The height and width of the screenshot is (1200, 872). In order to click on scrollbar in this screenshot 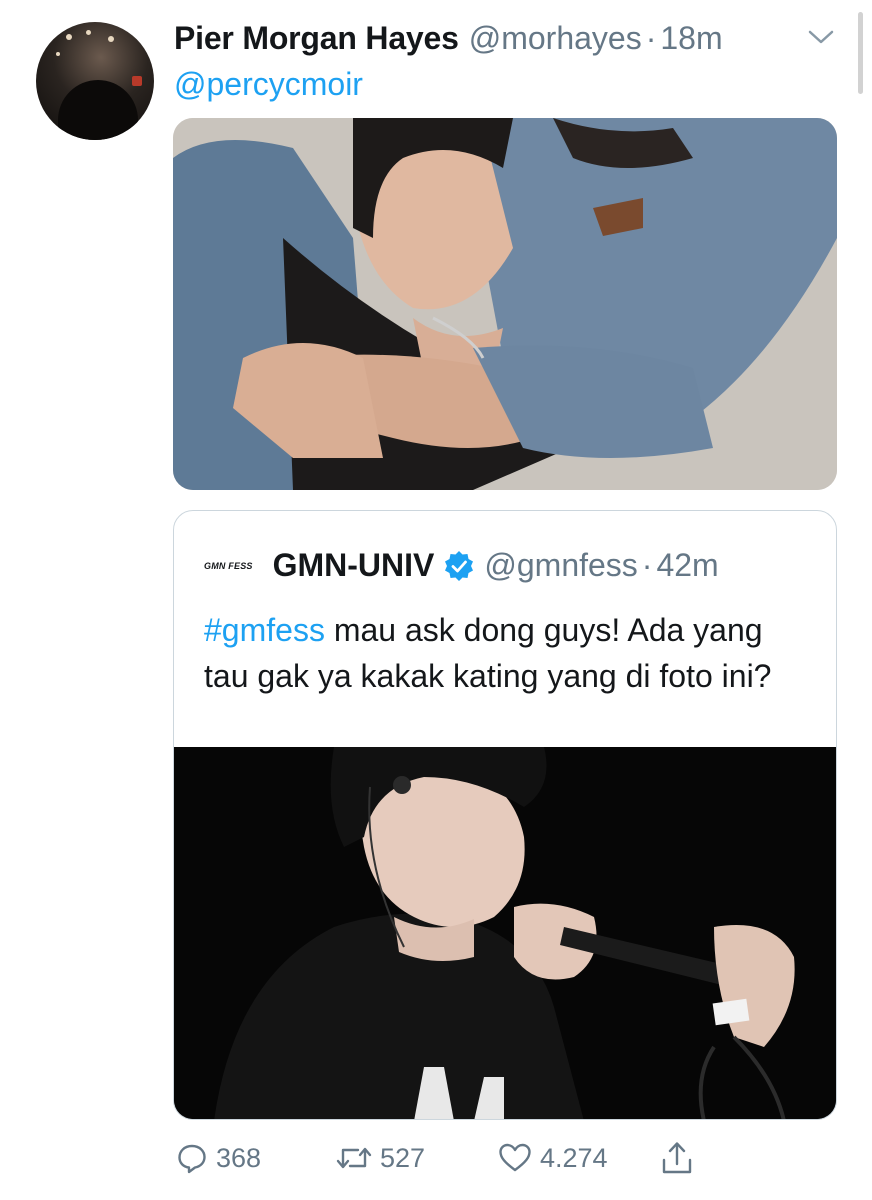, I will do `click(860, 53)`.